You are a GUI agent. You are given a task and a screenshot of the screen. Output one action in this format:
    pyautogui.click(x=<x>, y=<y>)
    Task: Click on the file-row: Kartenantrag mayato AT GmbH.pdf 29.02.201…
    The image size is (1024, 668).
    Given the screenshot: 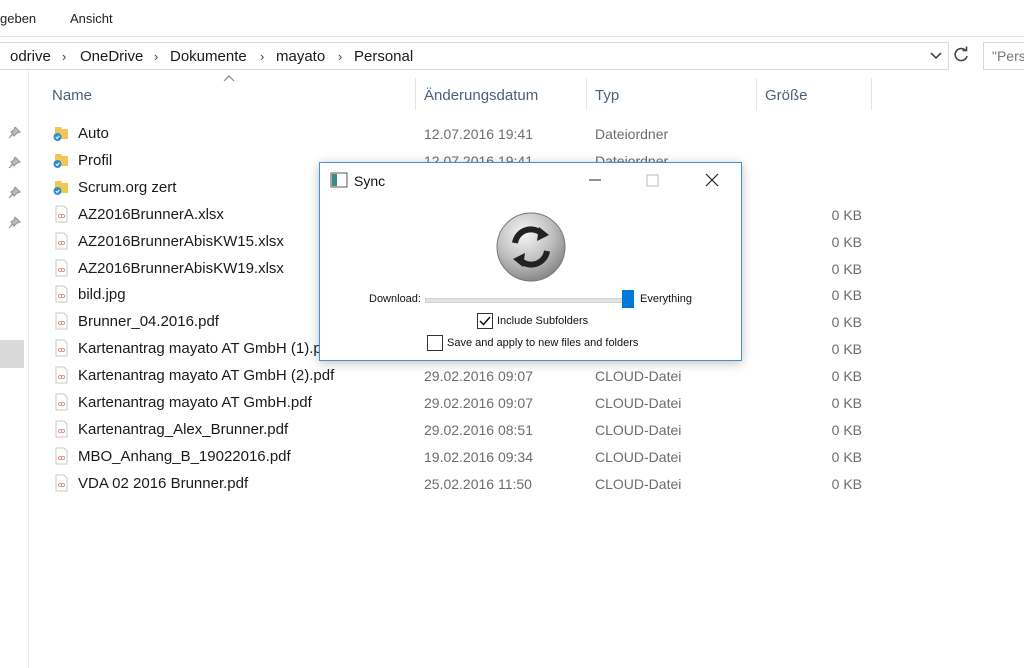 What is the action you would take?
    pyautogui.click(x=460, y=402)
    